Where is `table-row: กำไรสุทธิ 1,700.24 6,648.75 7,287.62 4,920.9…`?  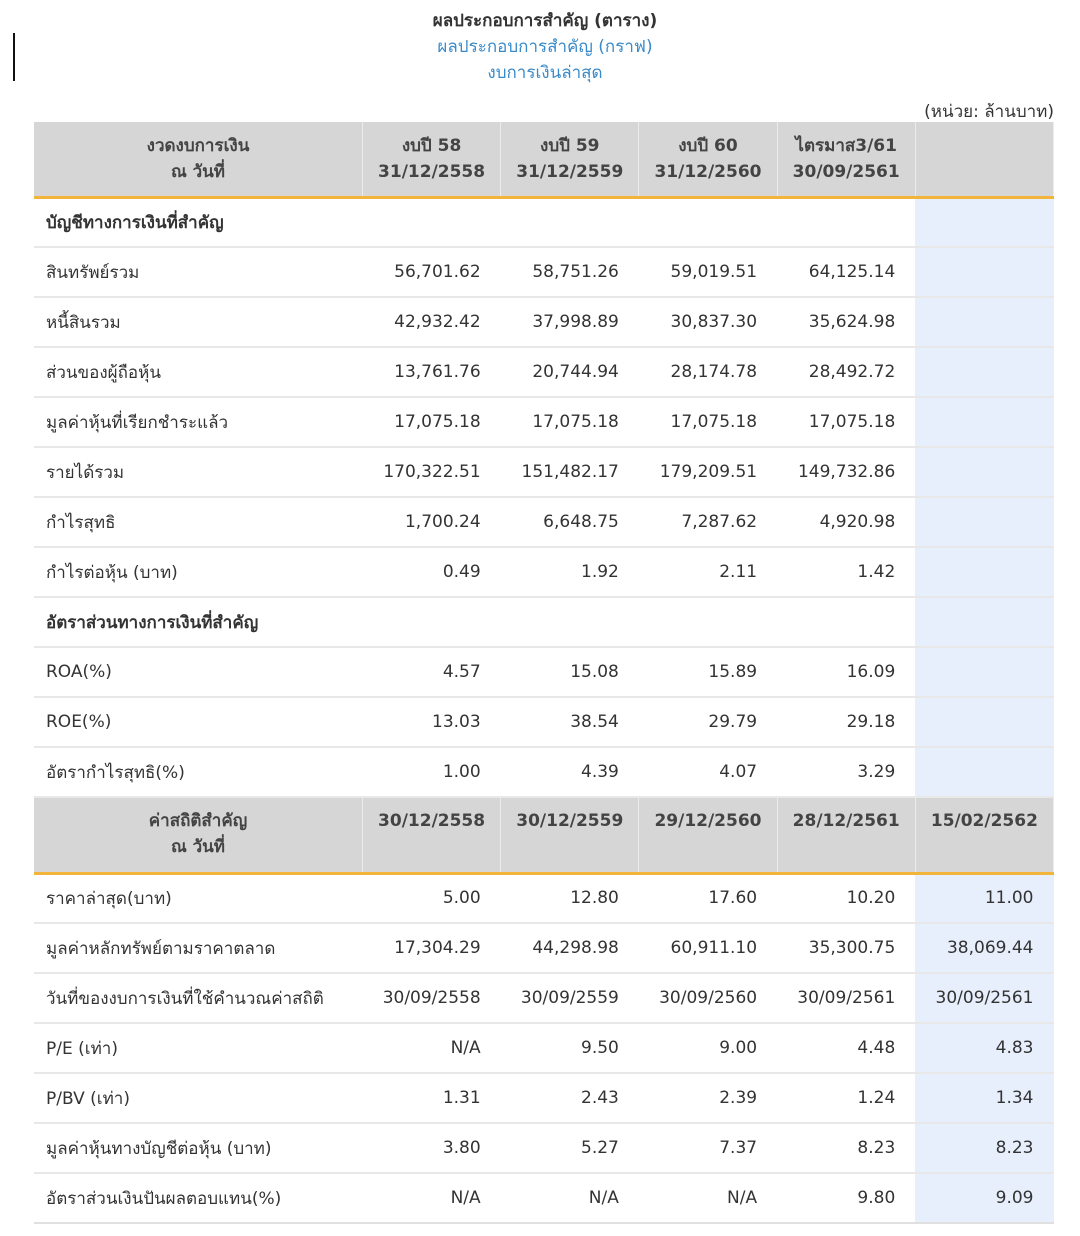
table-row: กำไรสุทธิ 1,700.24 6,648.75 7,287.62 4,920.9… is located at coordinates (544, 522).